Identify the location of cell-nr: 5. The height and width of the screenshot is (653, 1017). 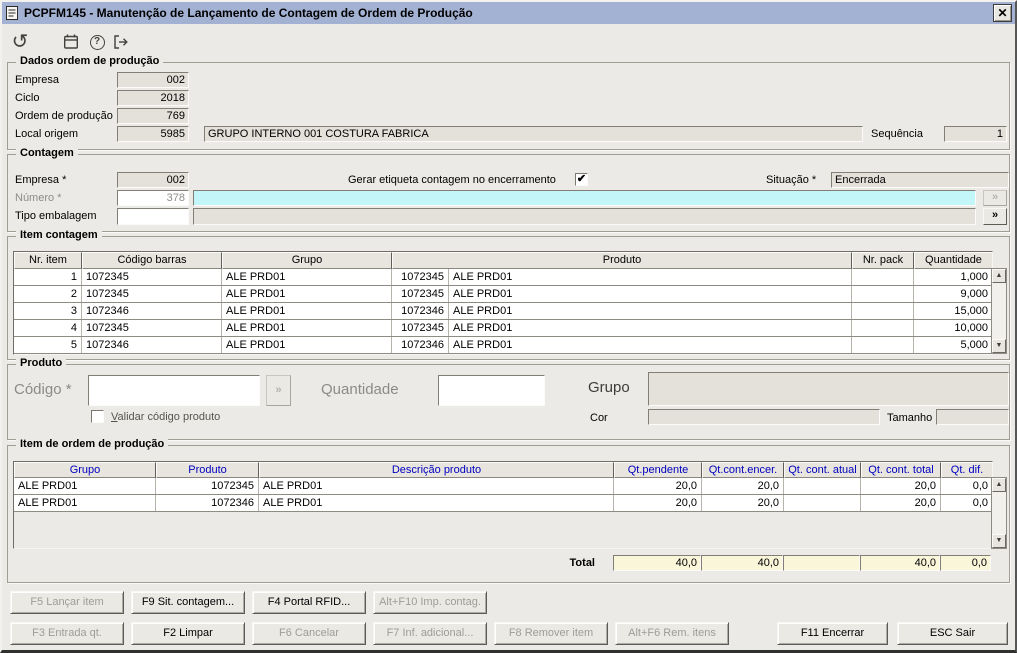
(48, 345).